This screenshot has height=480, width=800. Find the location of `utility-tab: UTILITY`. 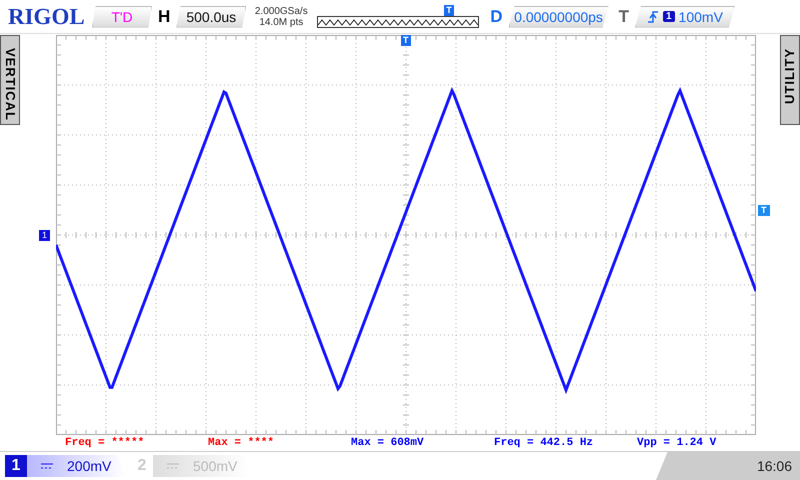

utility-tab: UTILITY is located at coordinates (790, 80).